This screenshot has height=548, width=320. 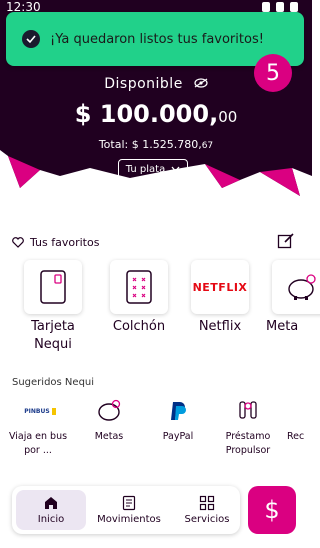 I want to click on nav-movimientos: Movimientos, so click(x=129, y=510).